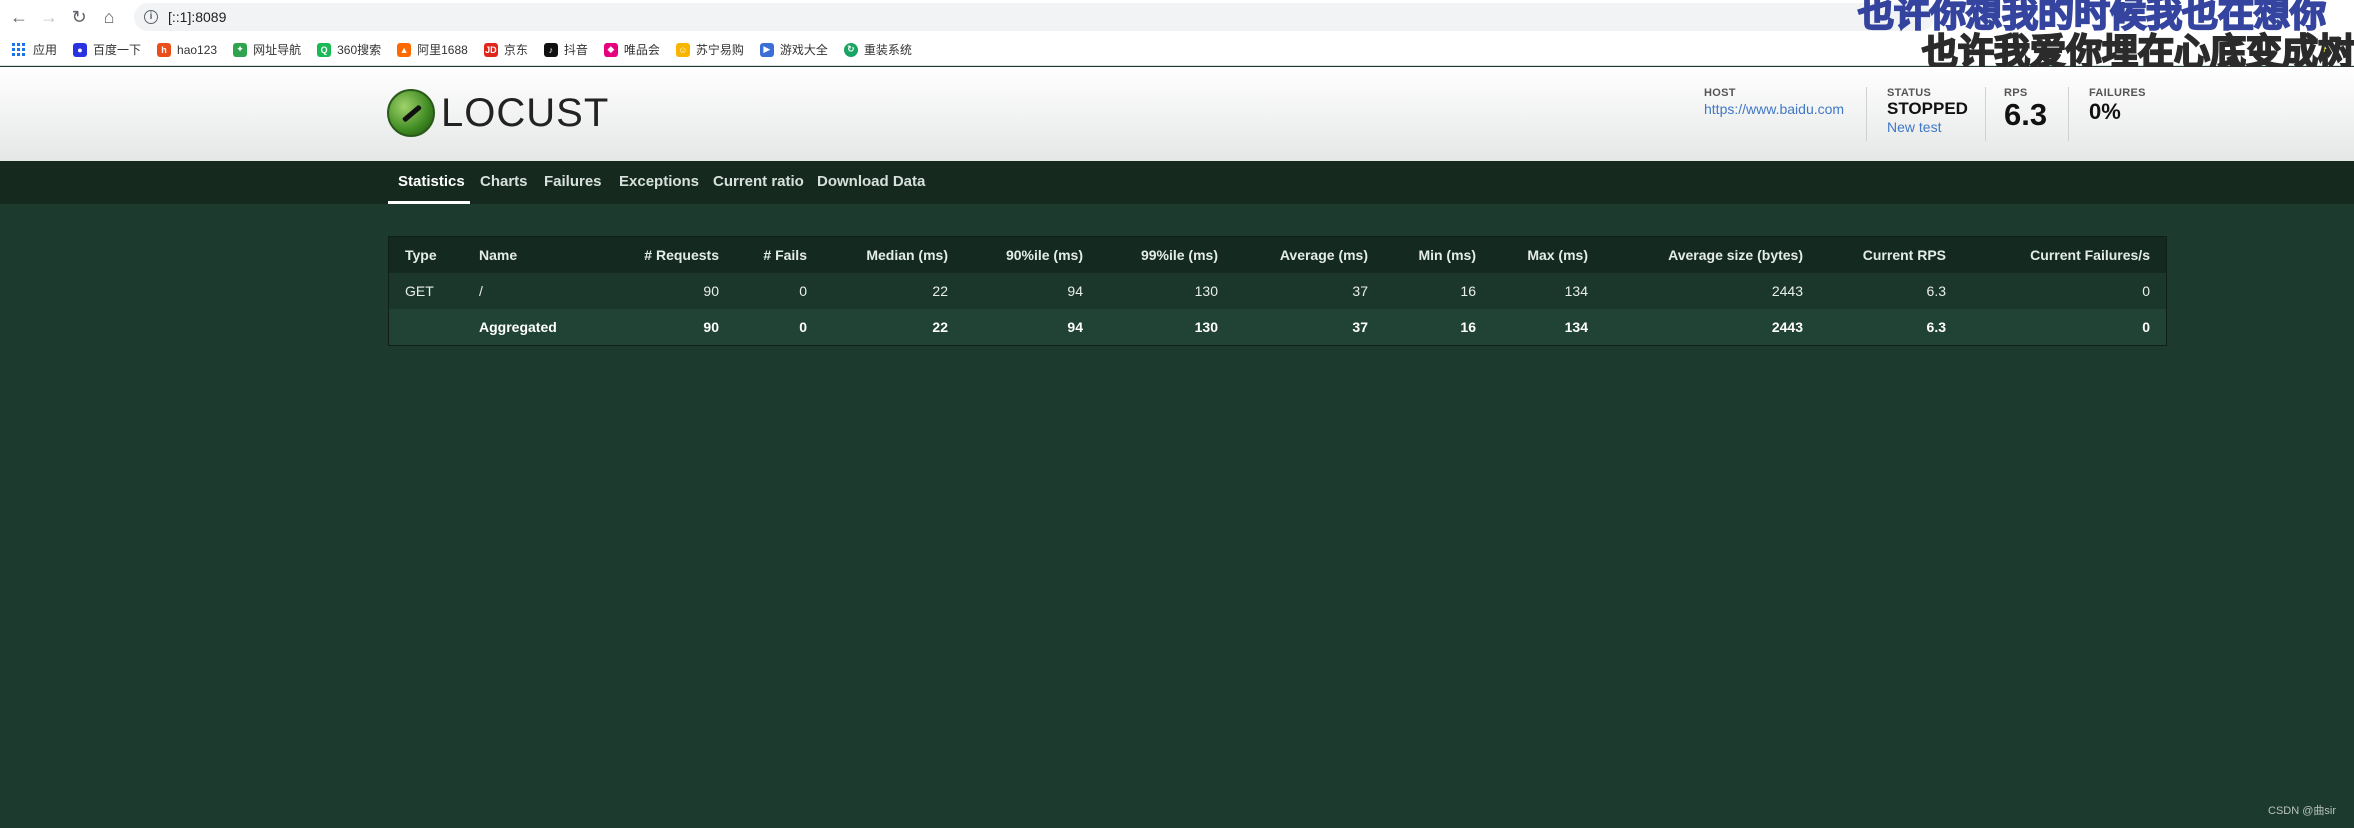 The height and width of the screenshot is (828, 2354). Describe the element at coordinates (411, 113) in the screenshot. I see `locust-logo-icon` at that location.